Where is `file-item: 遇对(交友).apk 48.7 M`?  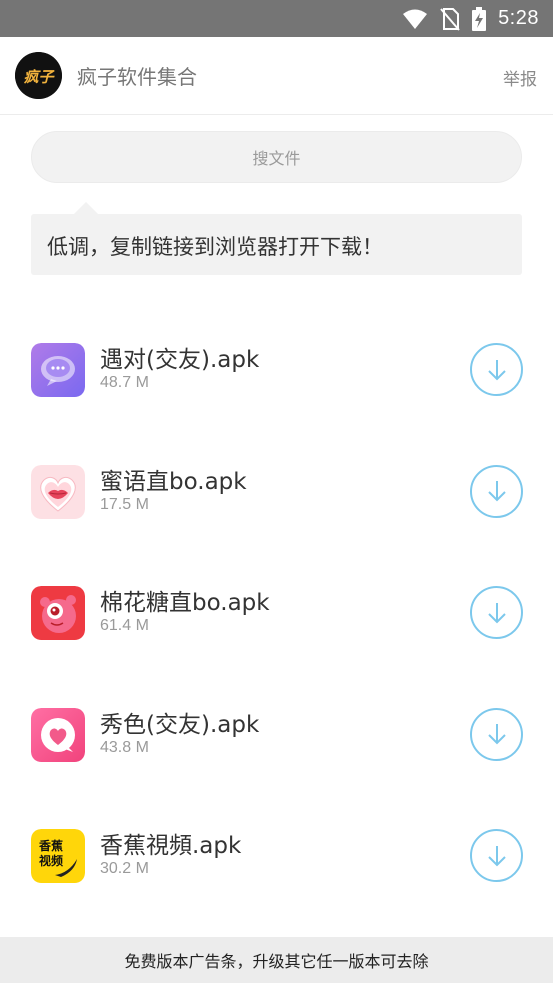 file-item: 遇对(交友).apk 48.7 M is located at coordinates (276, 370).